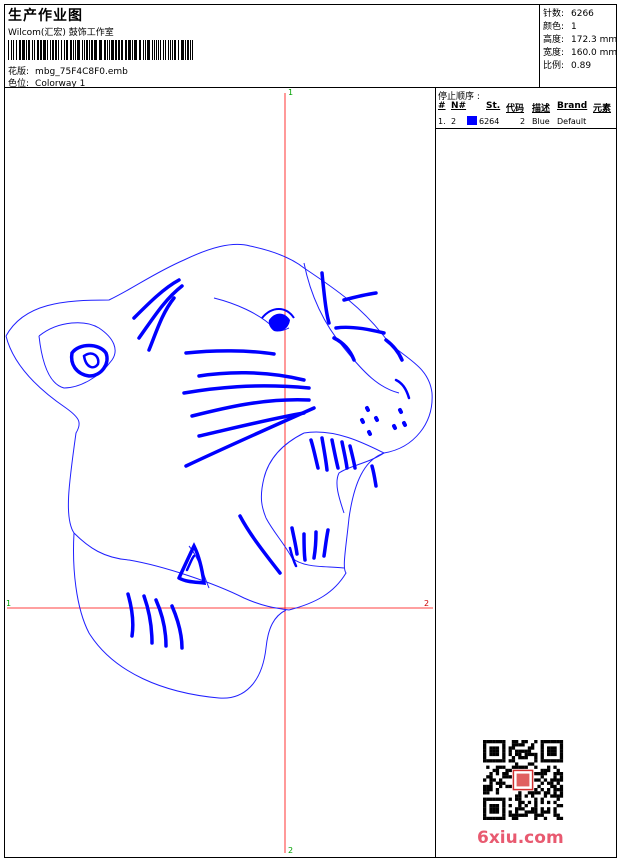 The image size is (620, 860). I want to click on axis-right-label: 2, so click(427, 603).